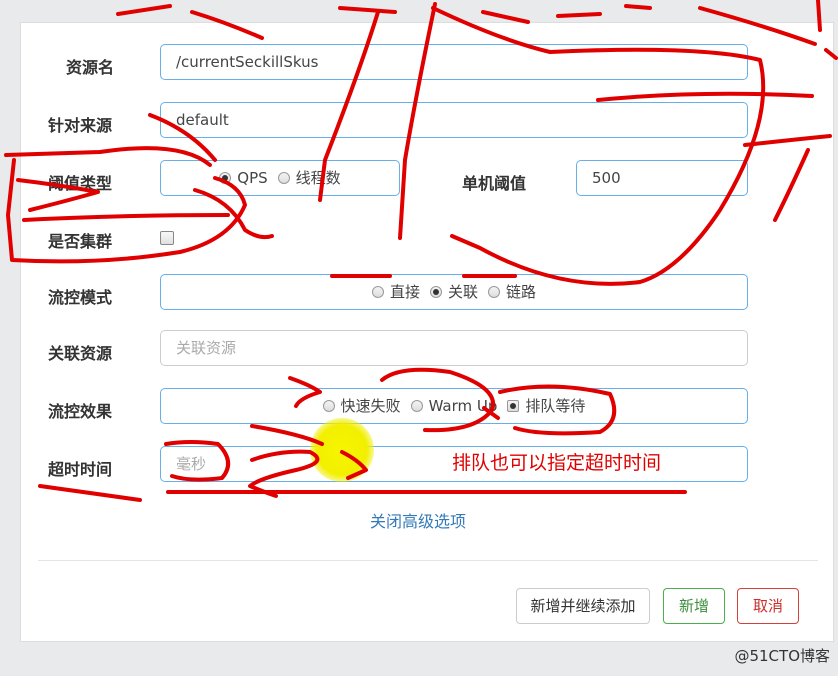 This screenshot has height=676, width=838. I want to click on radio-thread-count: 线程数, so click(309, 178).